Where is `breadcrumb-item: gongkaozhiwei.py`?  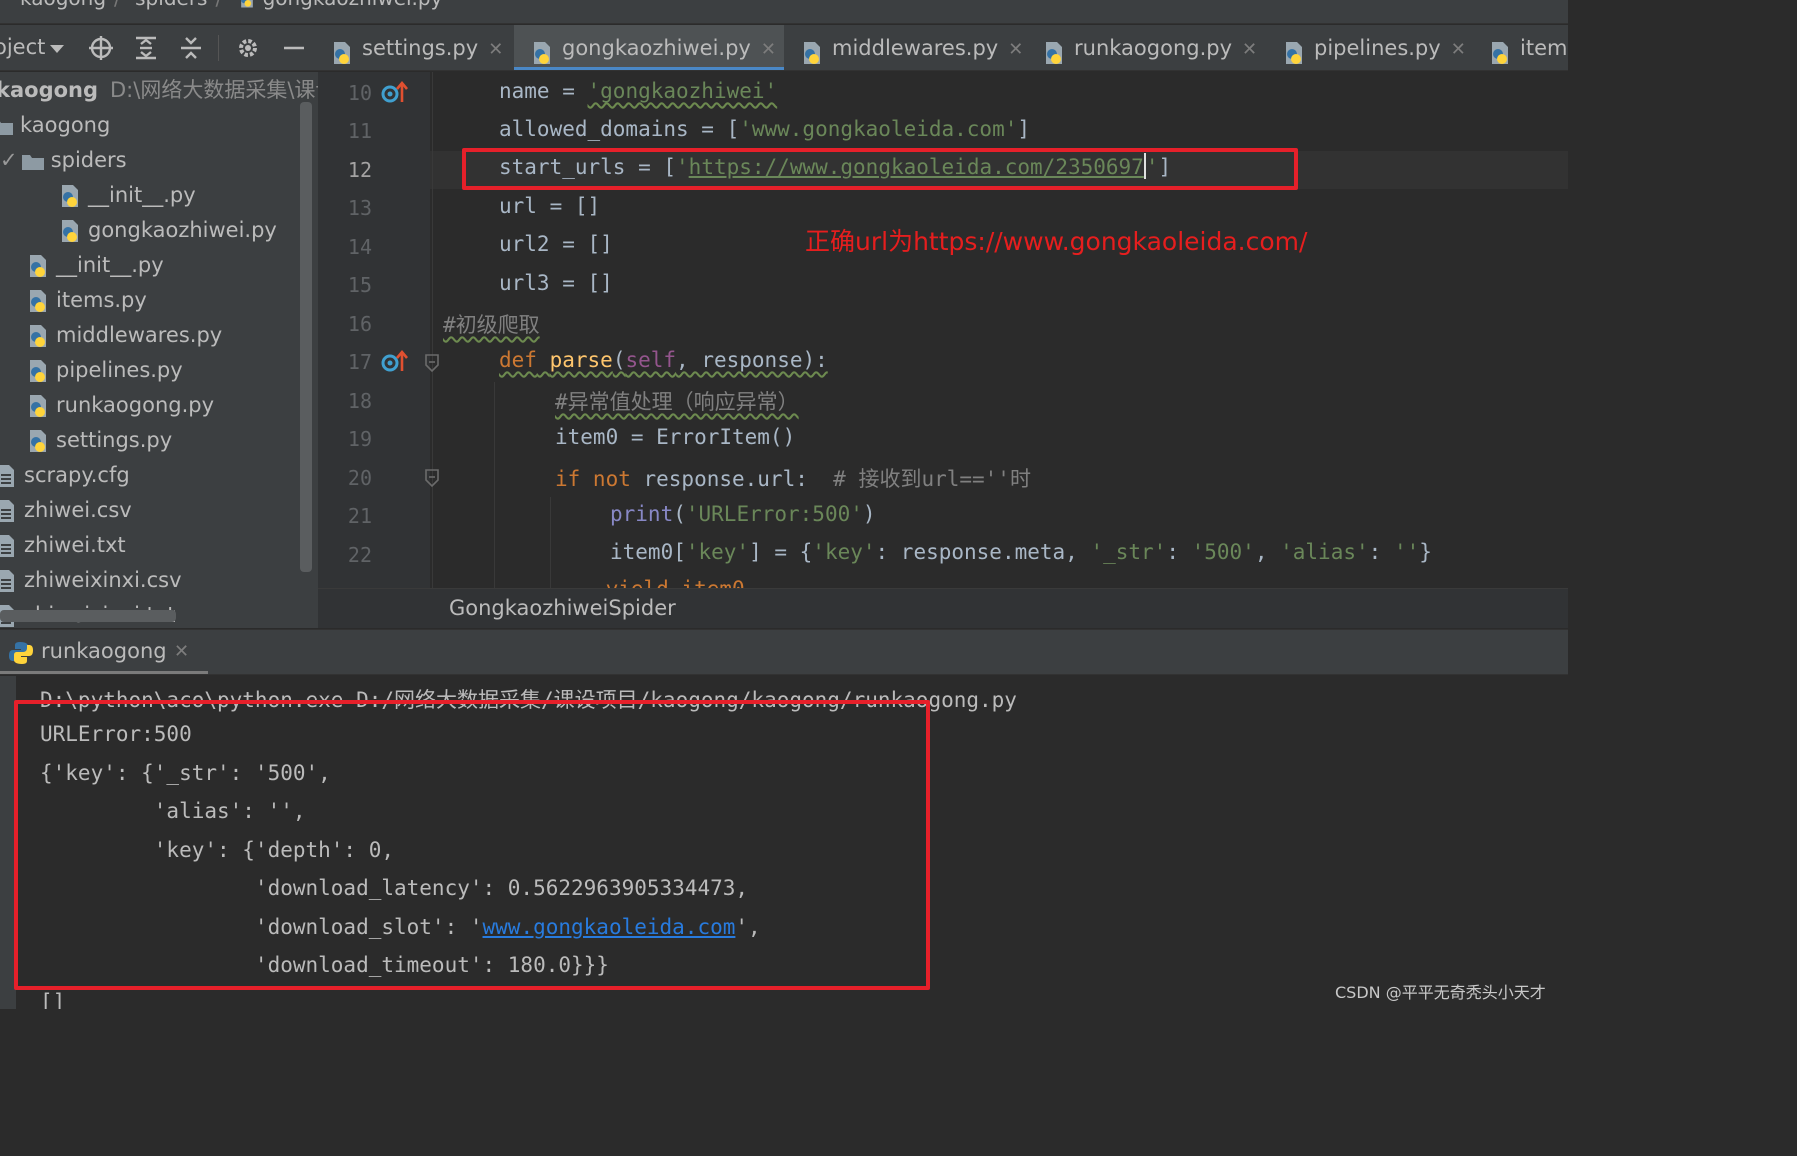
breadcrumb-item: gongkaozhiwei.py is located at coordinates (353, 5).